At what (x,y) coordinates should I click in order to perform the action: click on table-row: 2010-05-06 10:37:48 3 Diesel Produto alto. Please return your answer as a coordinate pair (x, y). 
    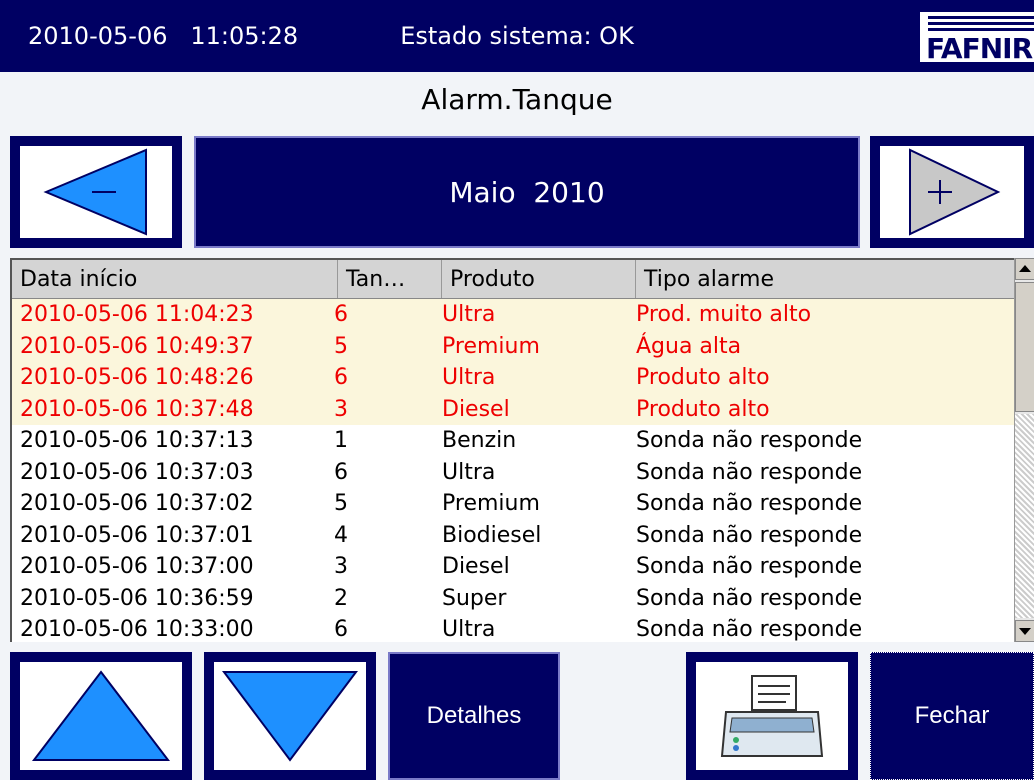
    Looking at the image, I should click on (514, 409).